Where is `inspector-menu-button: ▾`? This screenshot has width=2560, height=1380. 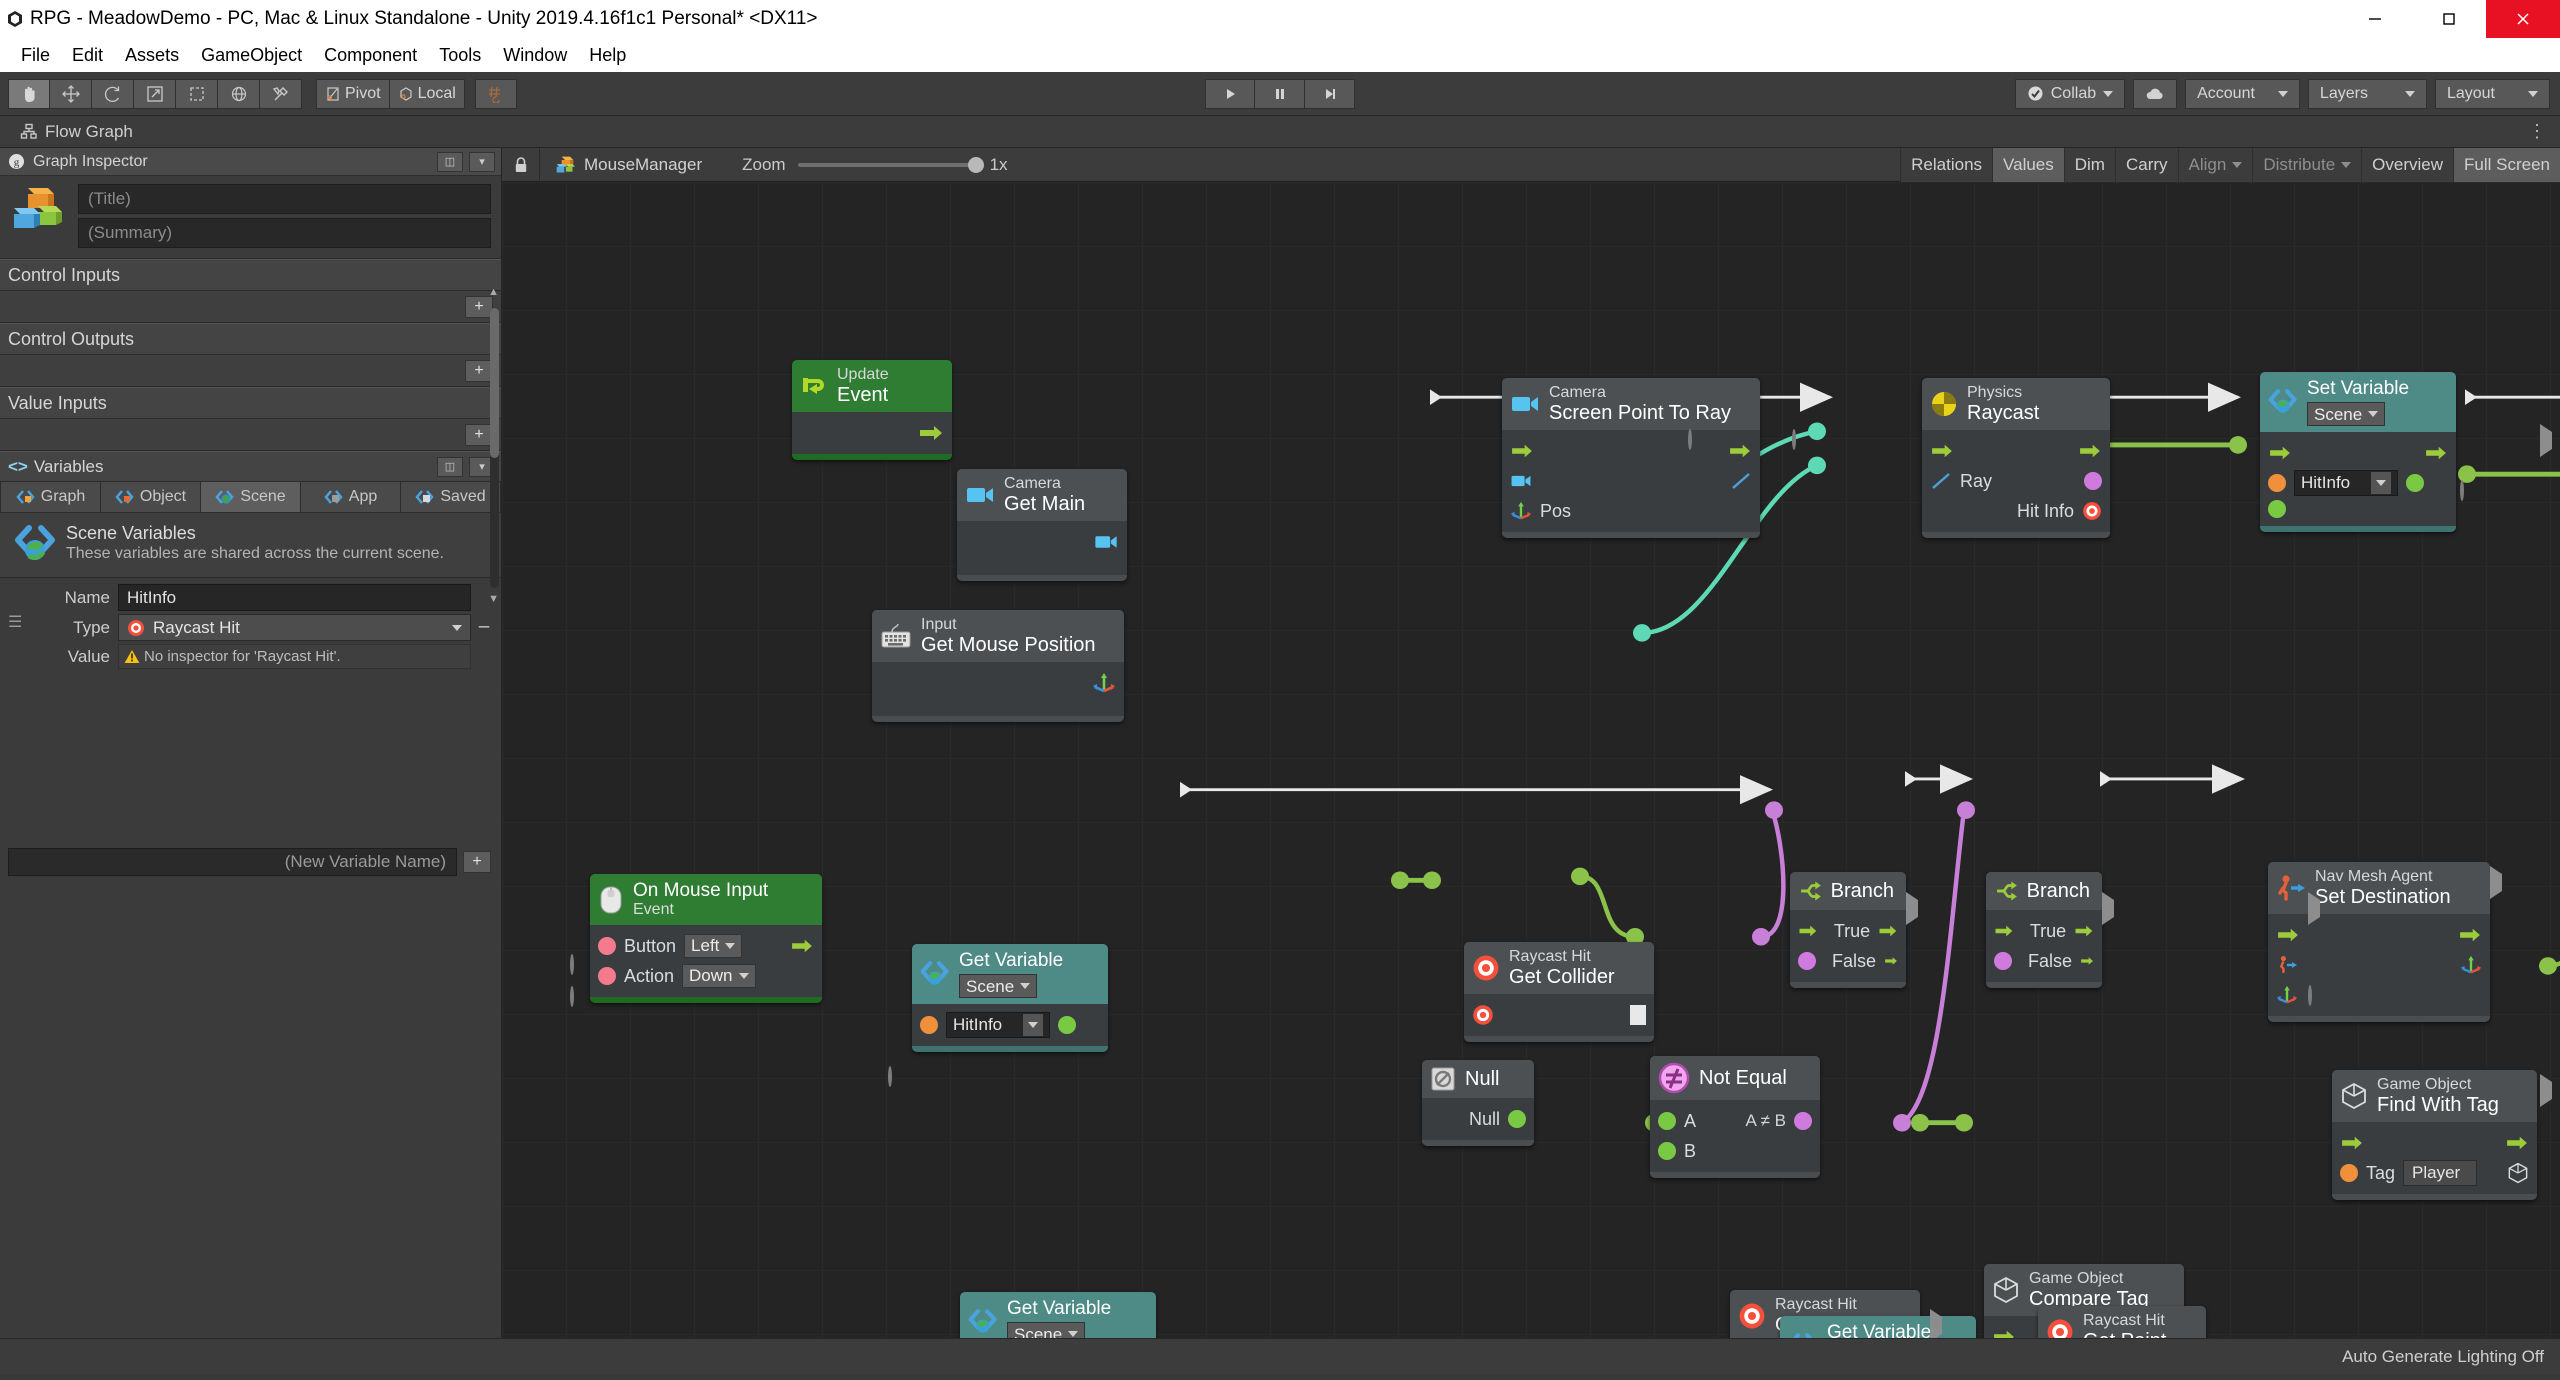
inspector-menu-button: ▾ is located at coordinates (482, 161).